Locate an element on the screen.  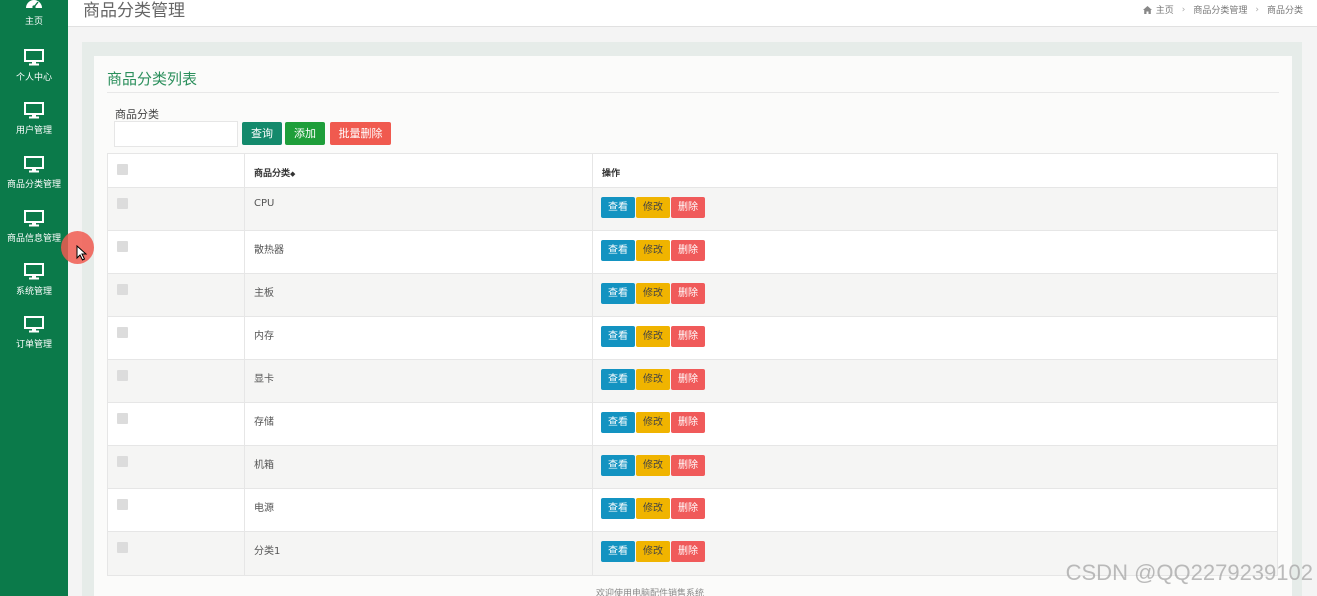
table-row: 显卡 查看 修改 删除 is located at coordinates (692, 381).